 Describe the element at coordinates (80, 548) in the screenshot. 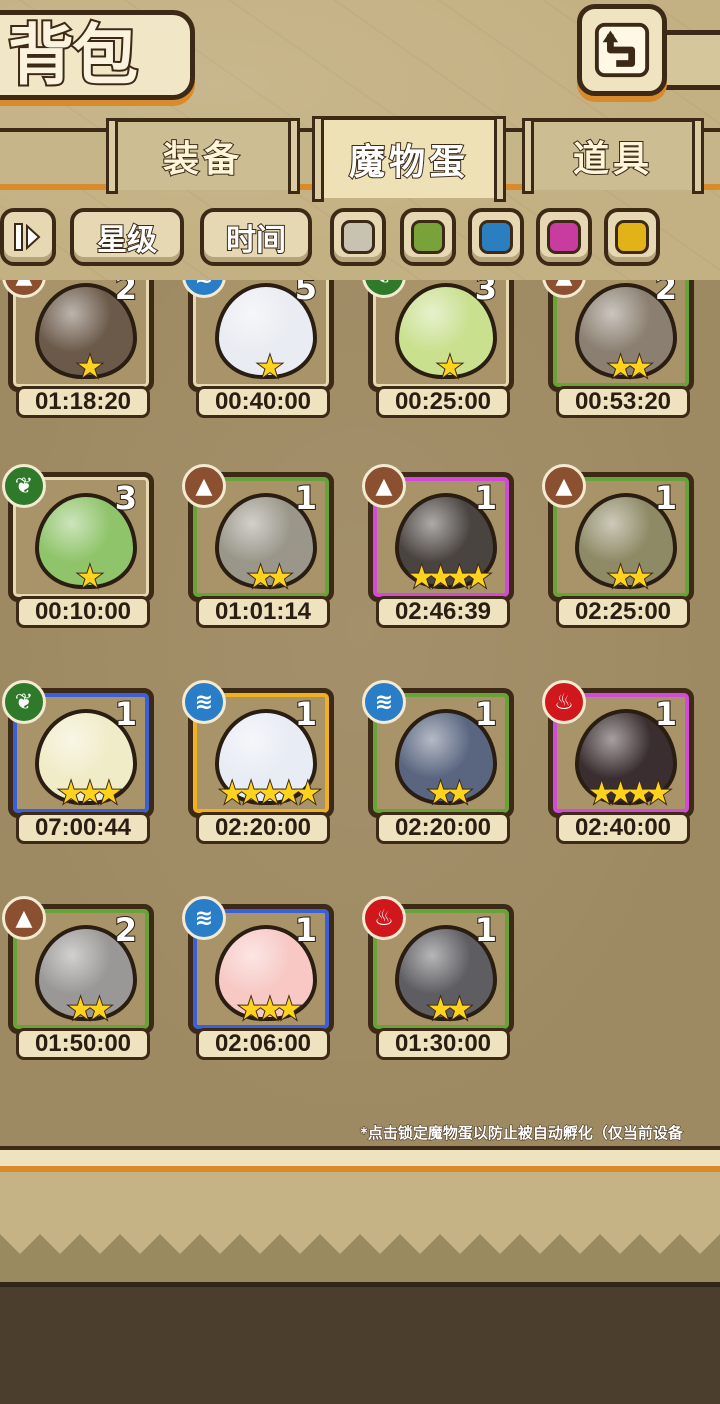

I see `egg-card: 3 ★ ❦ 00:10:00` at that location.